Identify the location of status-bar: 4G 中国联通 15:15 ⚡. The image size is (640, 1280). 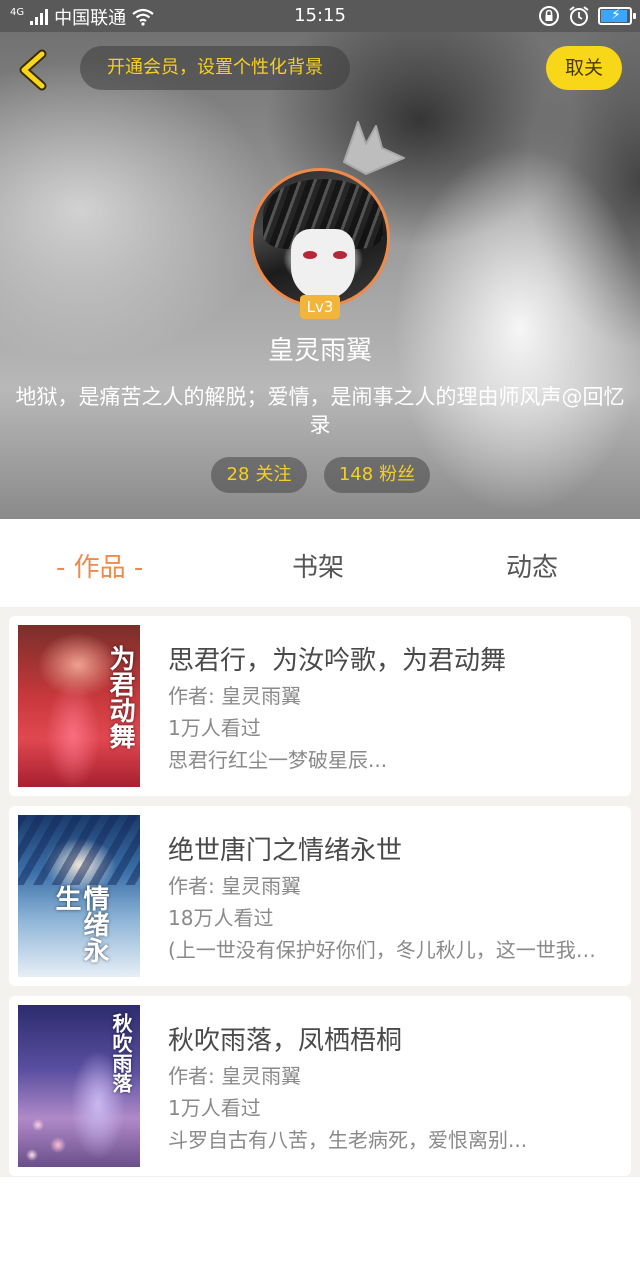
(320, 16).